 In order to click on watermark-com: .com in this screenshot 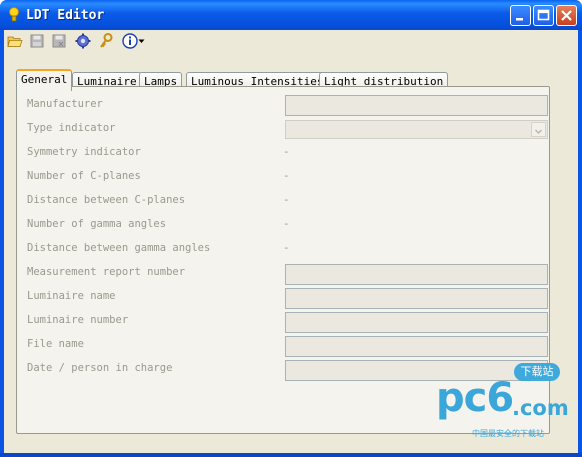, I will do `click(540, 408)`.